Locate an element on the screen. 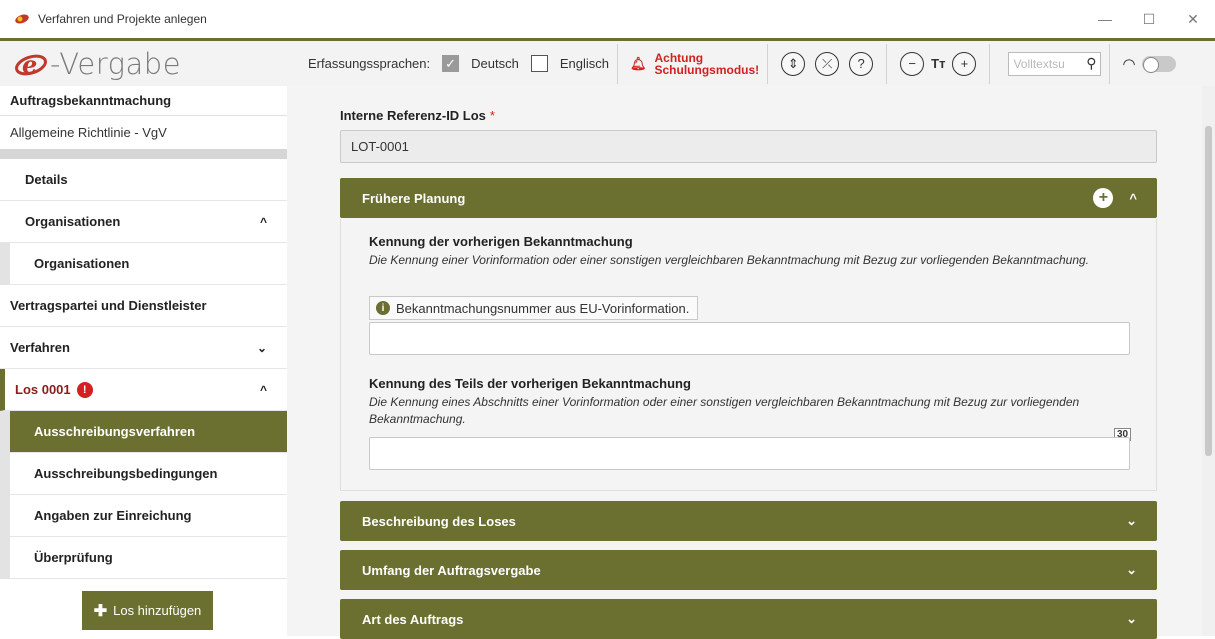 The image size is (1215, 639). evergabe-logo: e -Vergabe is located at coordinates (137, 63).